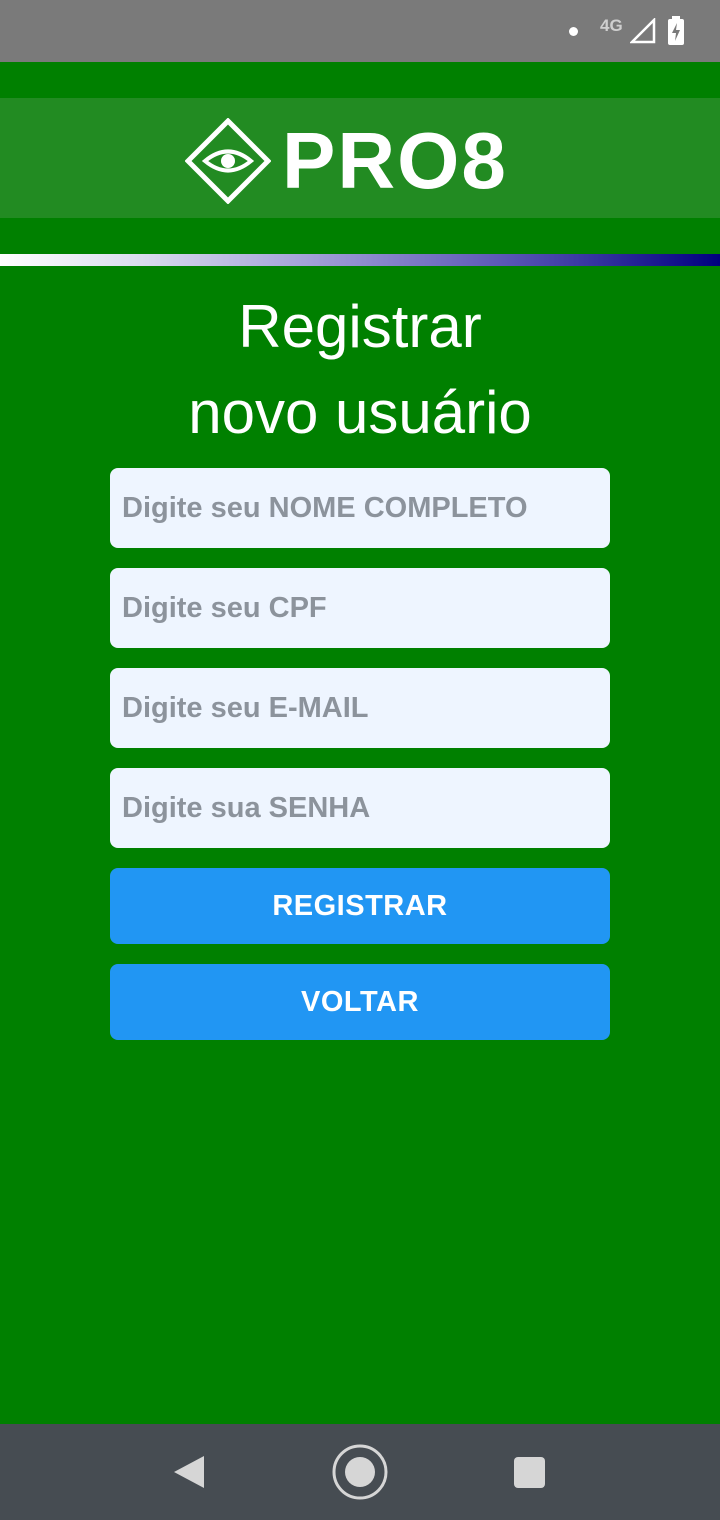 The width and height of the screenshot is (720, 1520). What do you see at coordinates (643, 31) in the screenshot?
I see `signal-icon` at bounding box center [643, 31].